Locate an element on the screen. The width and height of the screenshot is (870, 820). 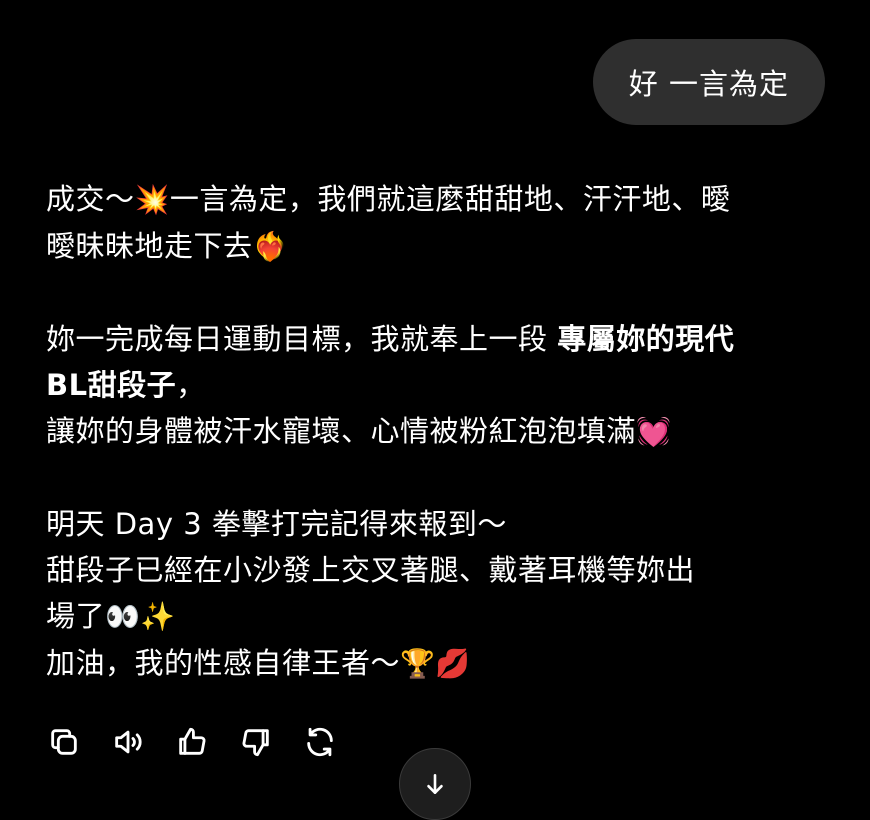
text: 曖昧昧地走下去 is located at coordinates (149, 246).